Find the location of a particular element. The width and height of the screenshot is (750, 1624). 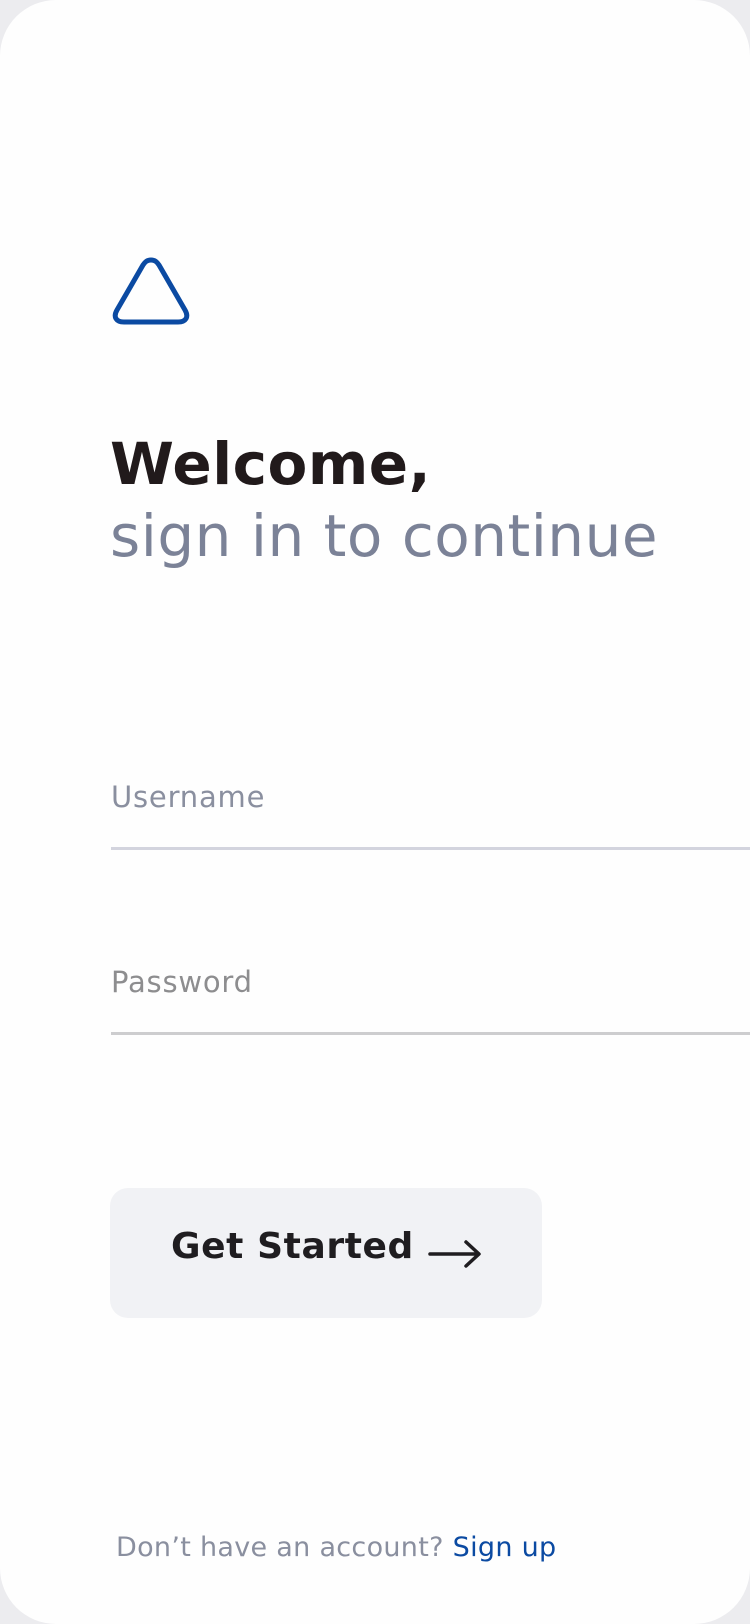

arrow-right-icon is located at coordinates (454, 1254).